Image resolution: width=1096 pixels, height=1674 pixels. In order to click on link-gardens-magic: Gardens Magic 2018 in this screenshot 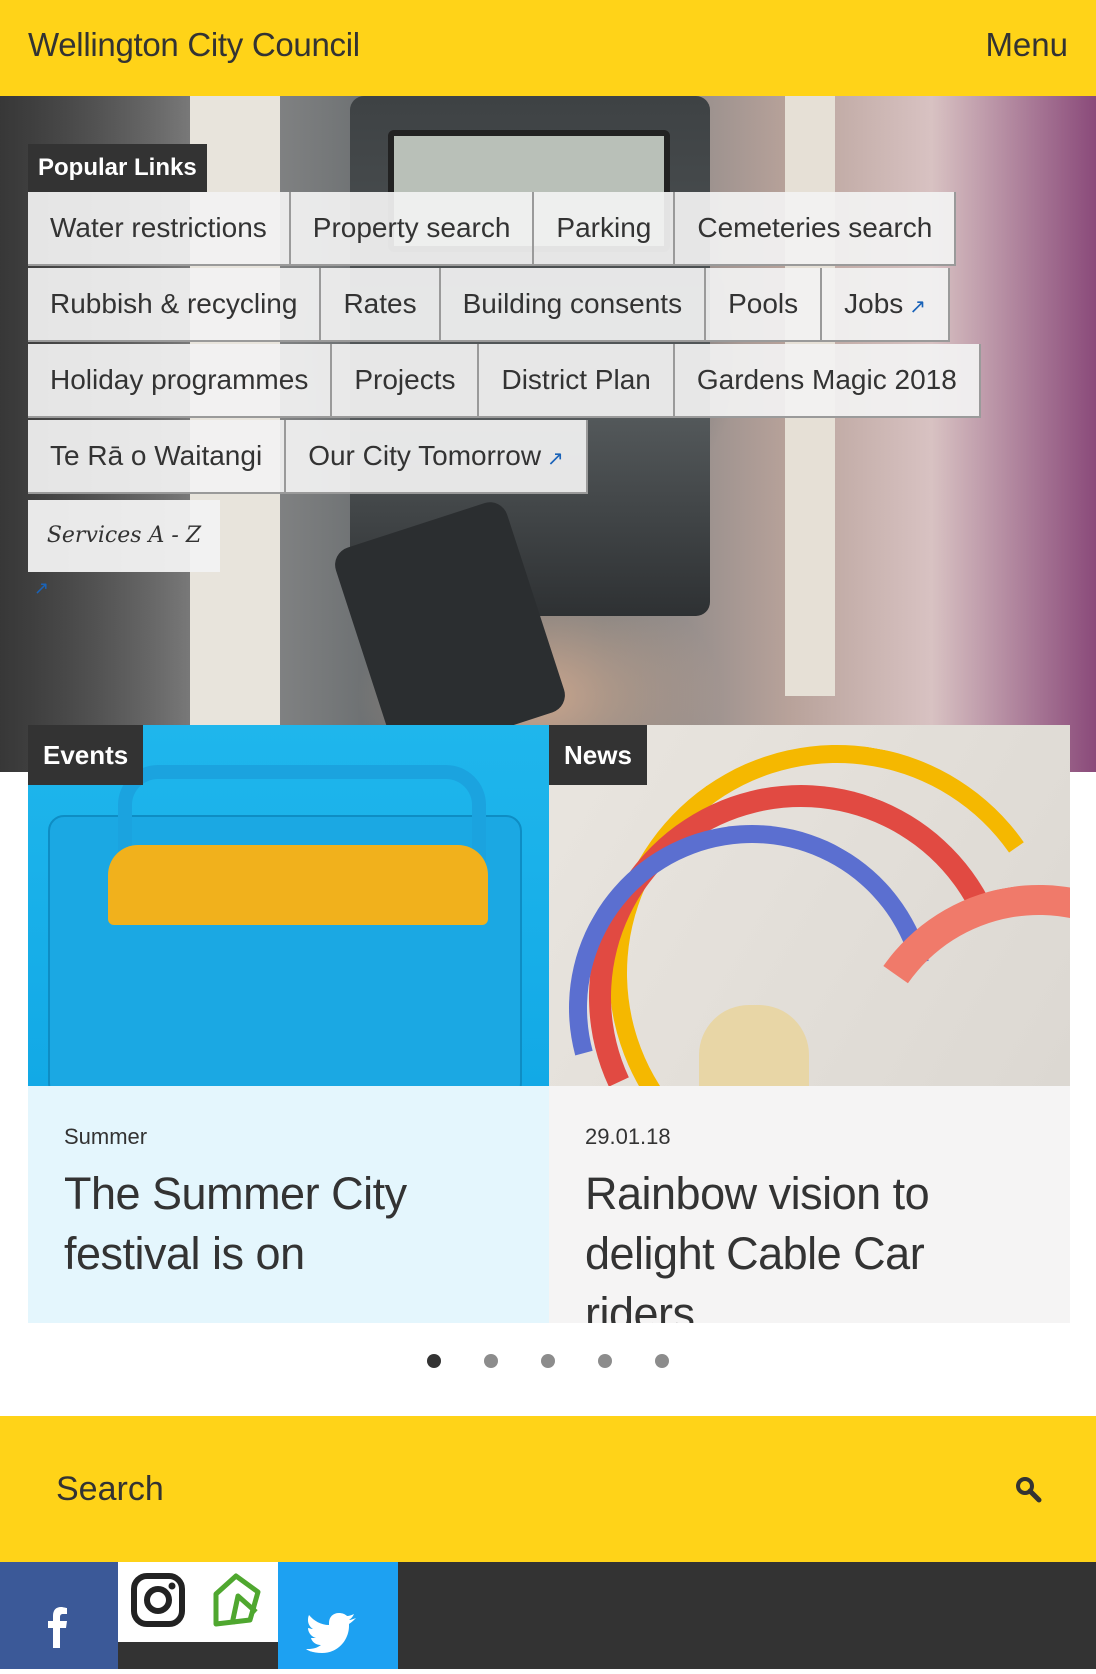, I will do `click(827, 381)`.